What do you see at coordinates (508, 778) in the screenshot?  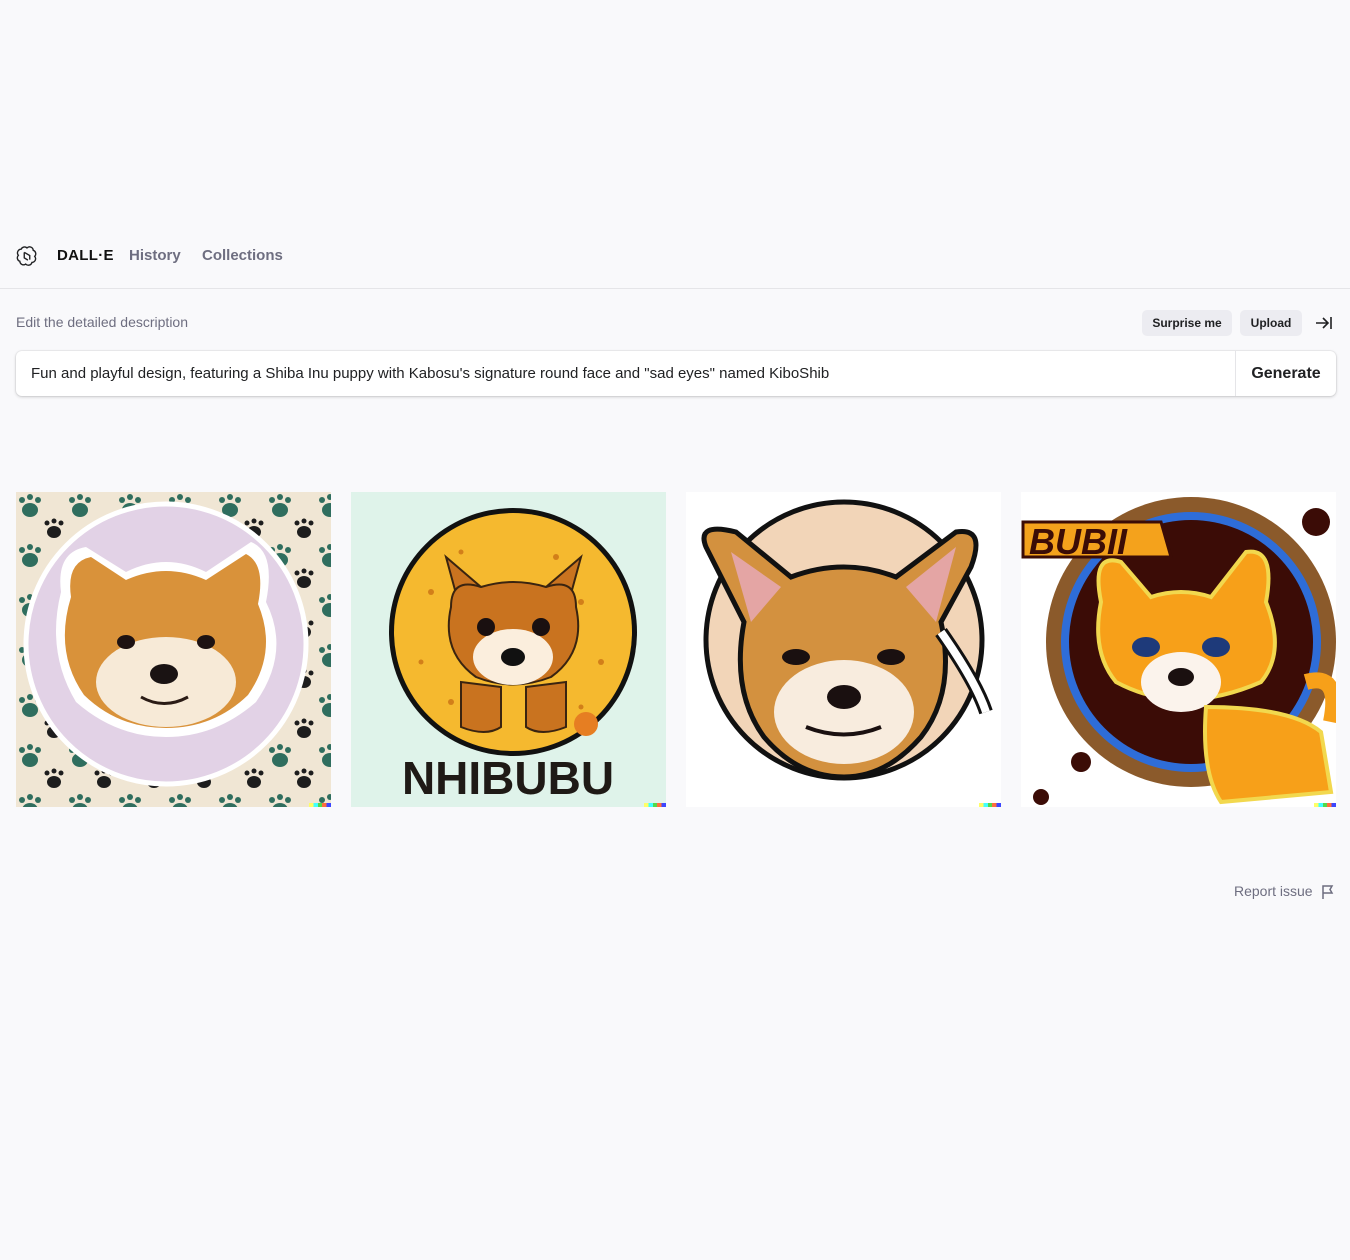 I see `image-2-caption: NHIBUBU` at bounding box center [508, 778].